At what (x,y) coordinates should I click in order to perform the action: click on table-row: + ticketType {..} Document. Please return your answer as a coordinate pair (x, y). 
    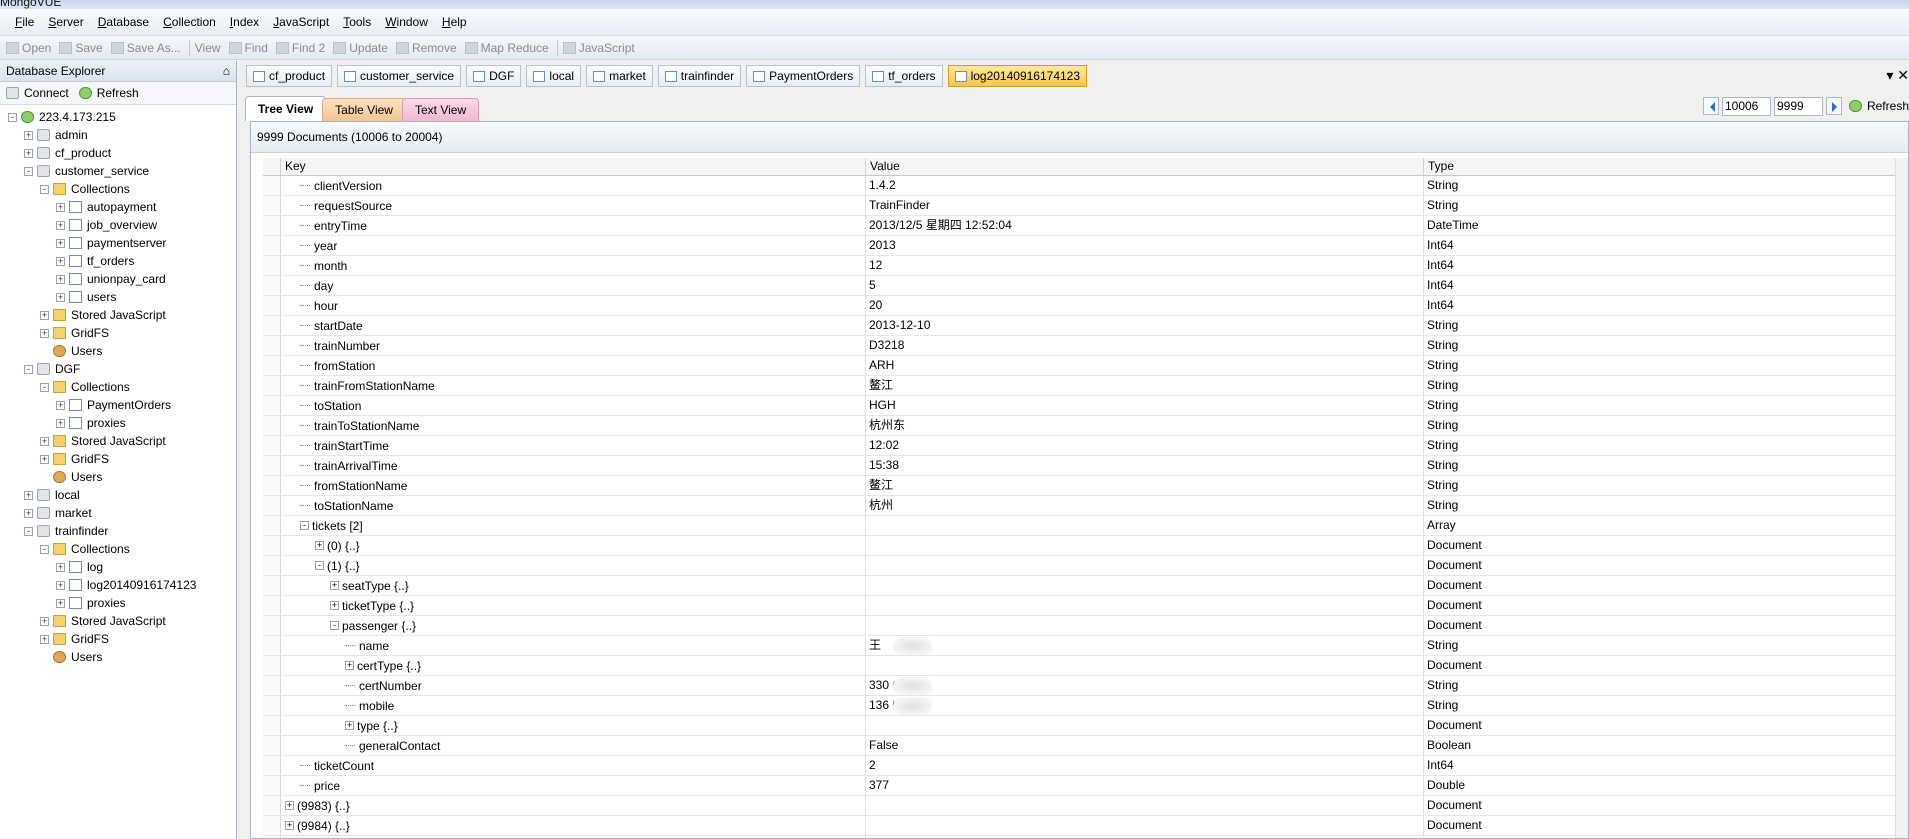
    Looking at the image, I should click on (1083, 606).